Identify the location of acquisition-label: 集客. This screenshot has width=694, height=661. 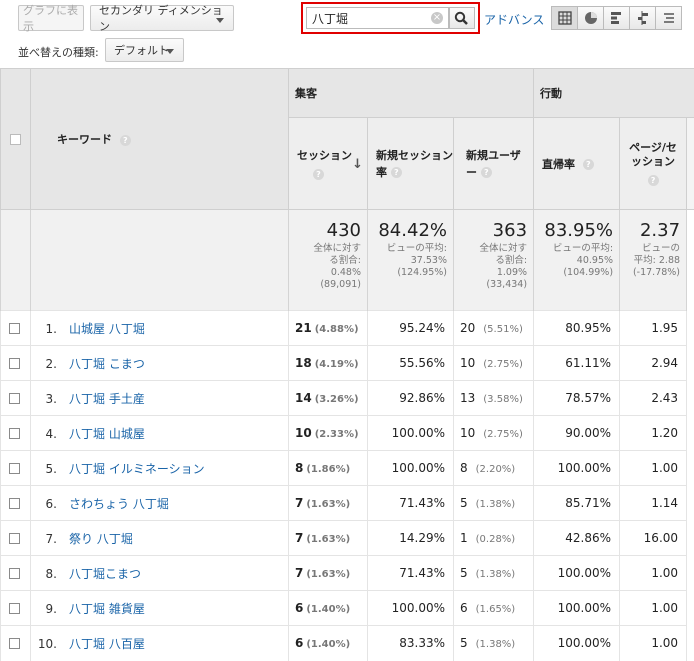
(306, 93).